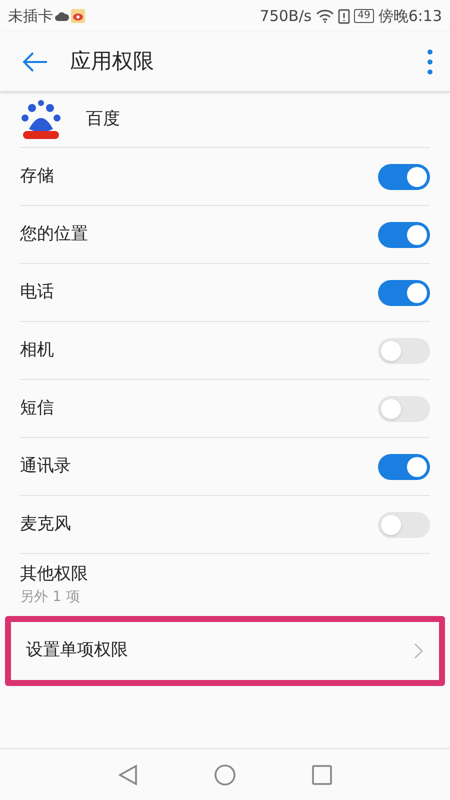 The image size is (450, 800). What do you see at coordinates (45, 466) in the screenshot?
I see `permission-label: 通讯录` at bounding box center [45, 466].